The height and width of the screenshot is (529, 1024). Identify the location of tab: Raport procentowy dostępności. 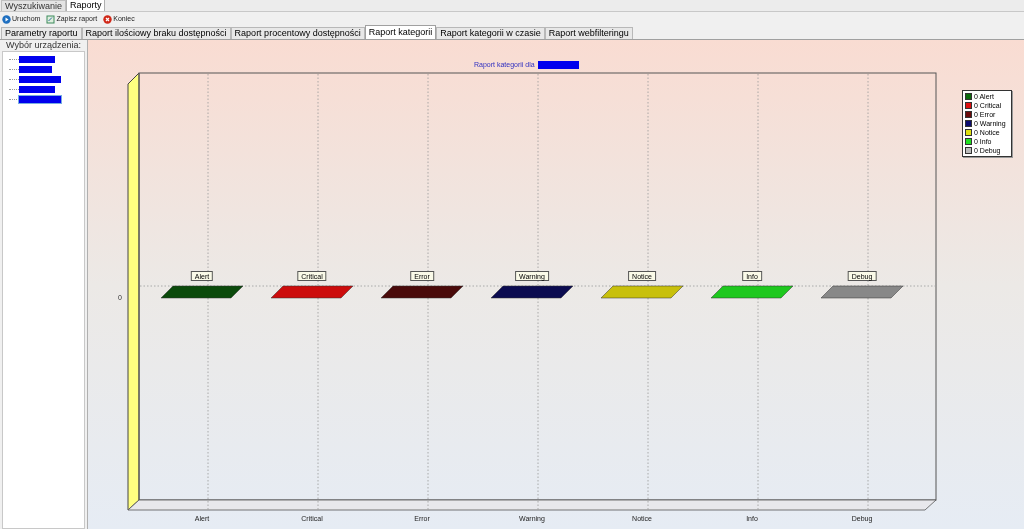
(297, 33).